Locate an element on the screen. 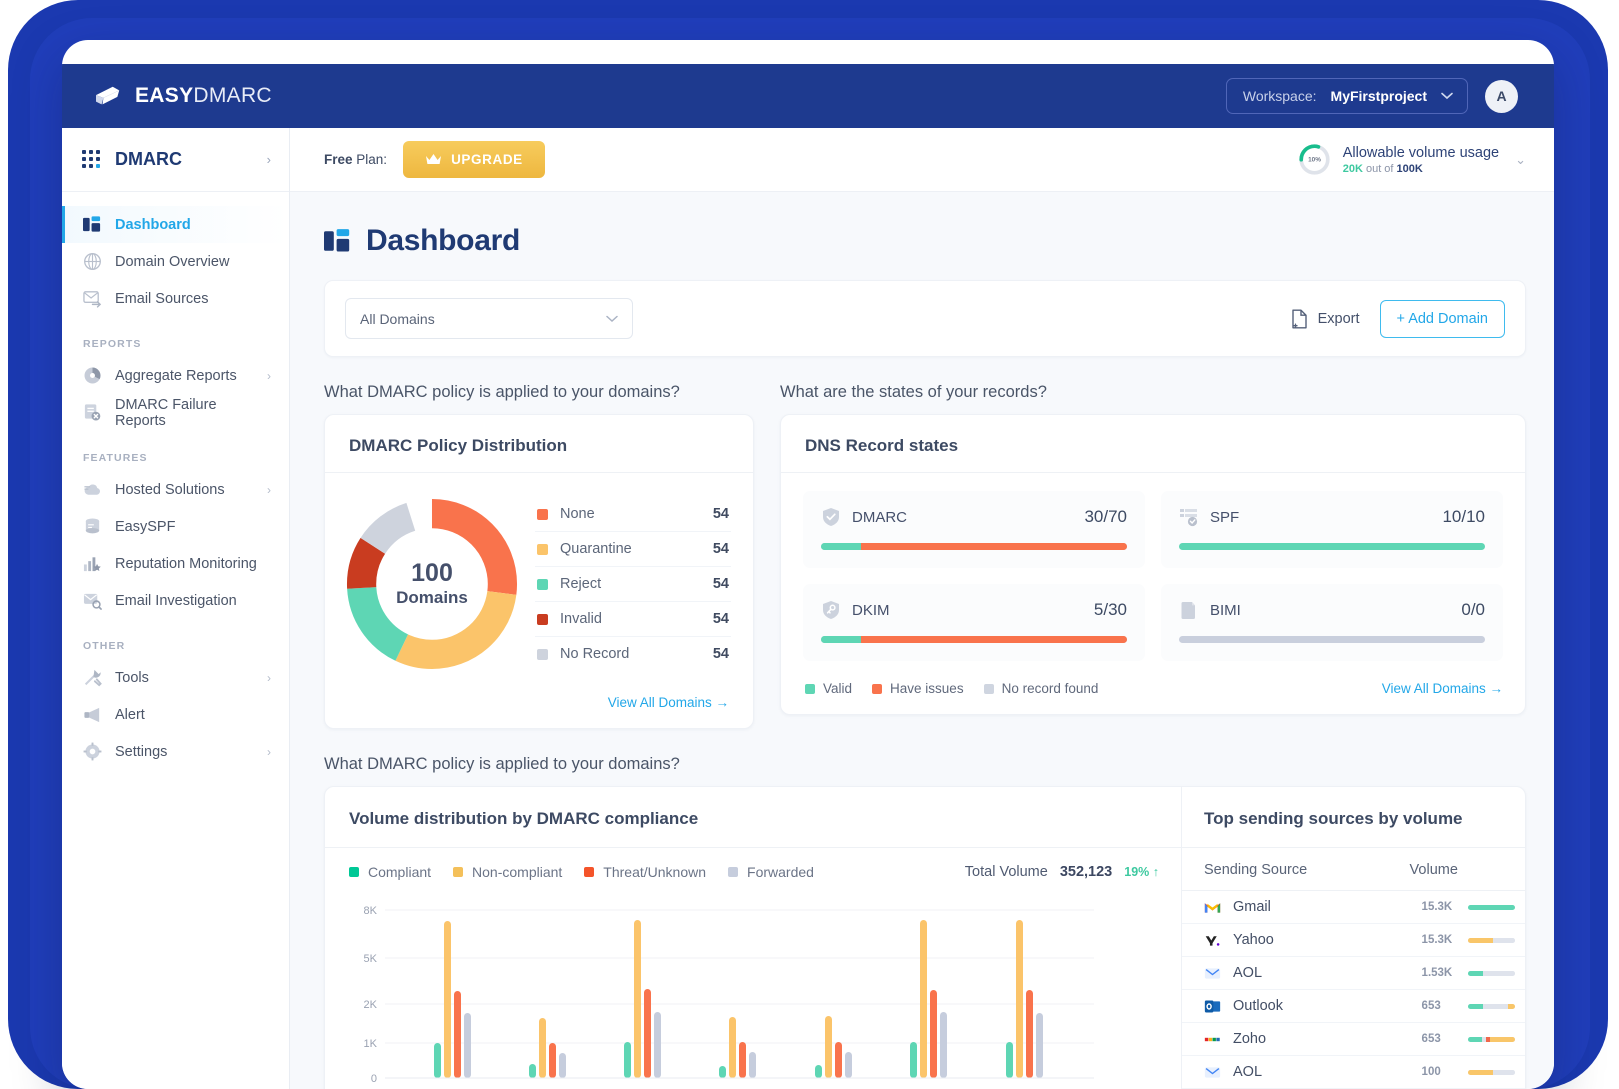 The width and height of the screenshot is (1619, 1089). workspace-label: Workspace: is located at coordinates (1279, 96).